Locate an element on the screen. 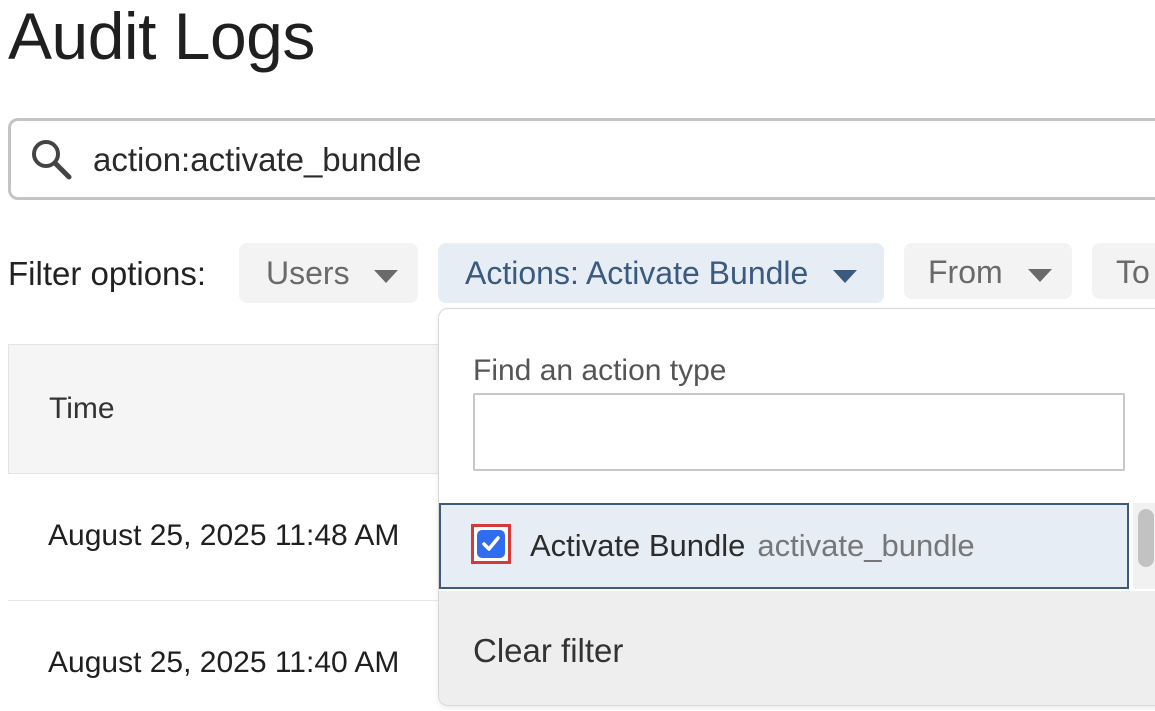  option-code: activate_bundle is located at coordinates (866, 545).